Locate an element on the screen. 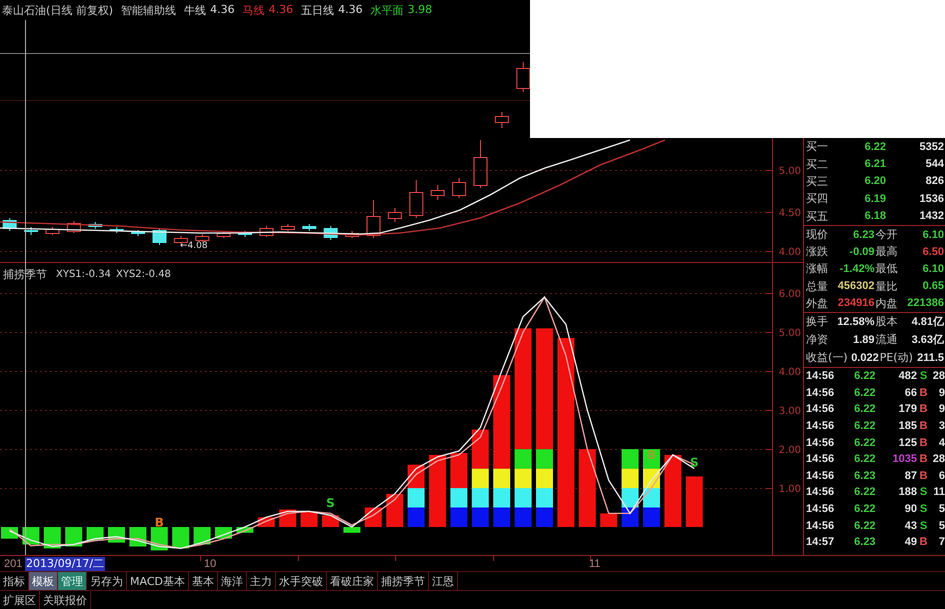 The width and height of the screenshot is (945, 609). order-price: 6.22 is located at coordinates (875, 146).